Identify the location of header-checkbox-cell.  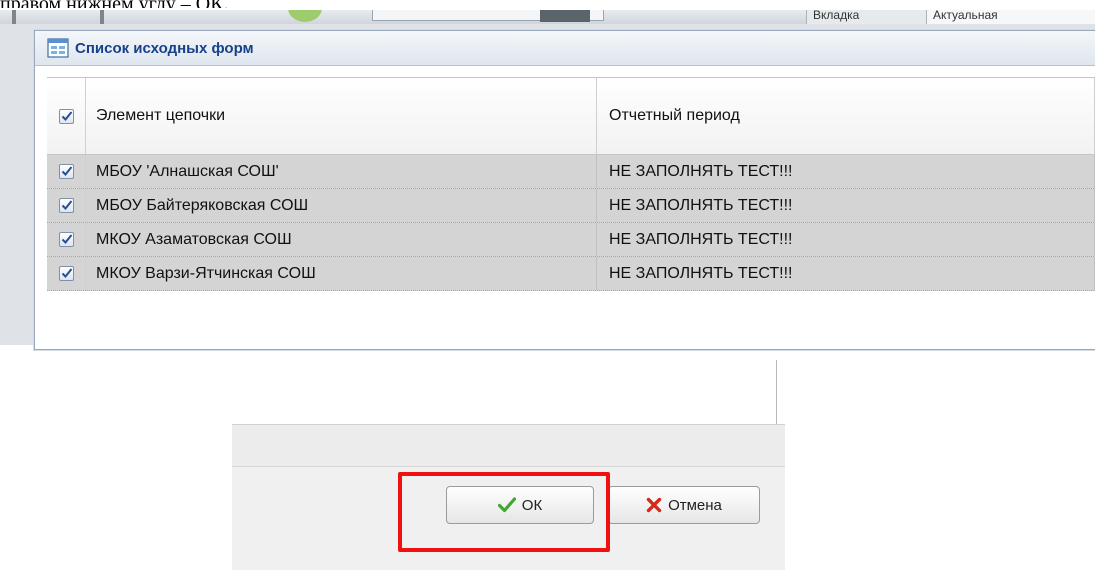
(66, 116).